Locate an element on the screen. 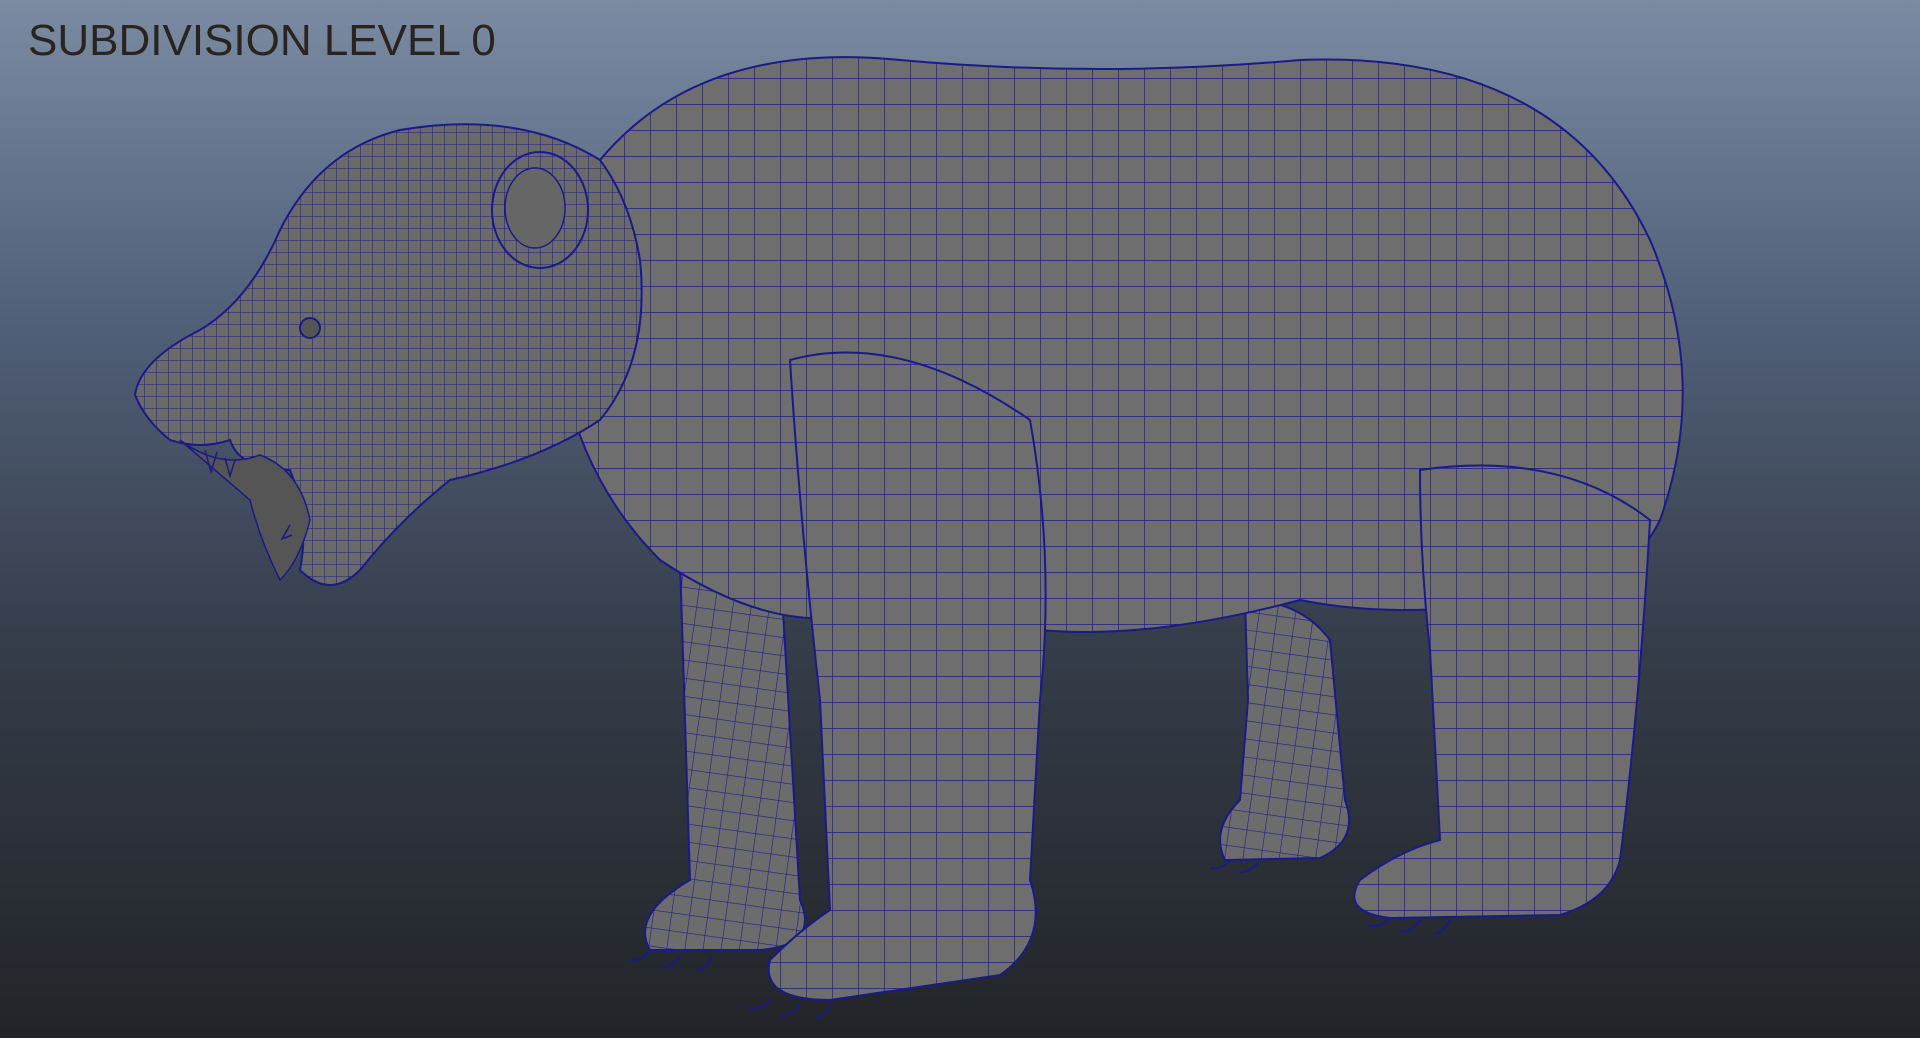  front-near-leg is located at coordinates (907, 676).